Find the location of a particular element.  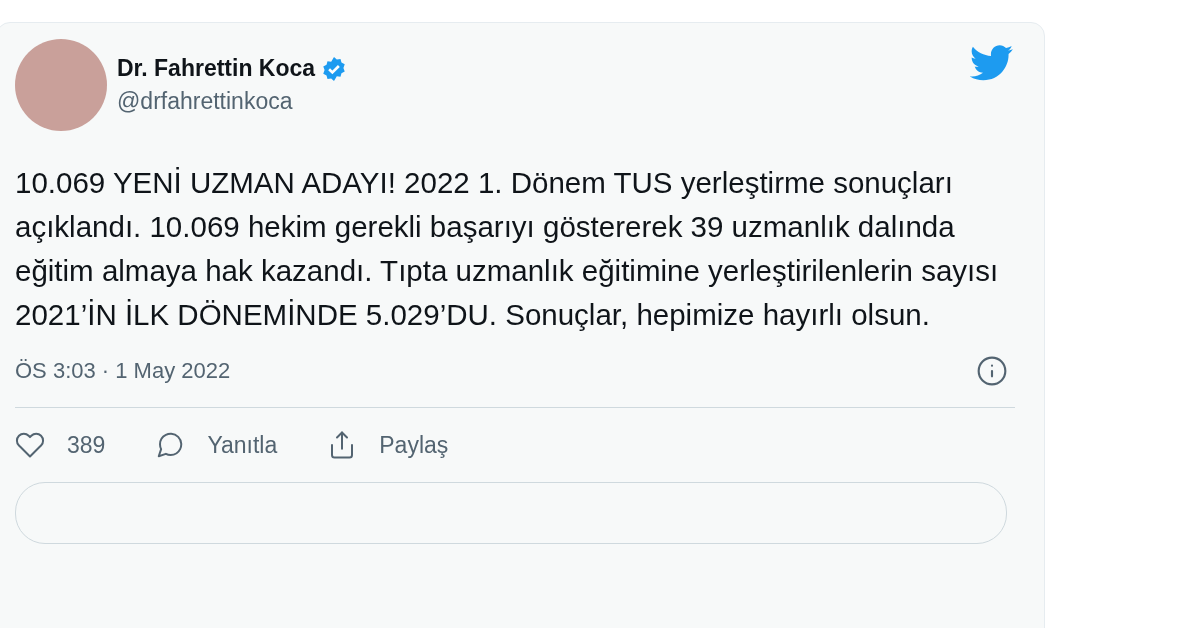

bird-logo-icon is located at coordinates (992, 63).